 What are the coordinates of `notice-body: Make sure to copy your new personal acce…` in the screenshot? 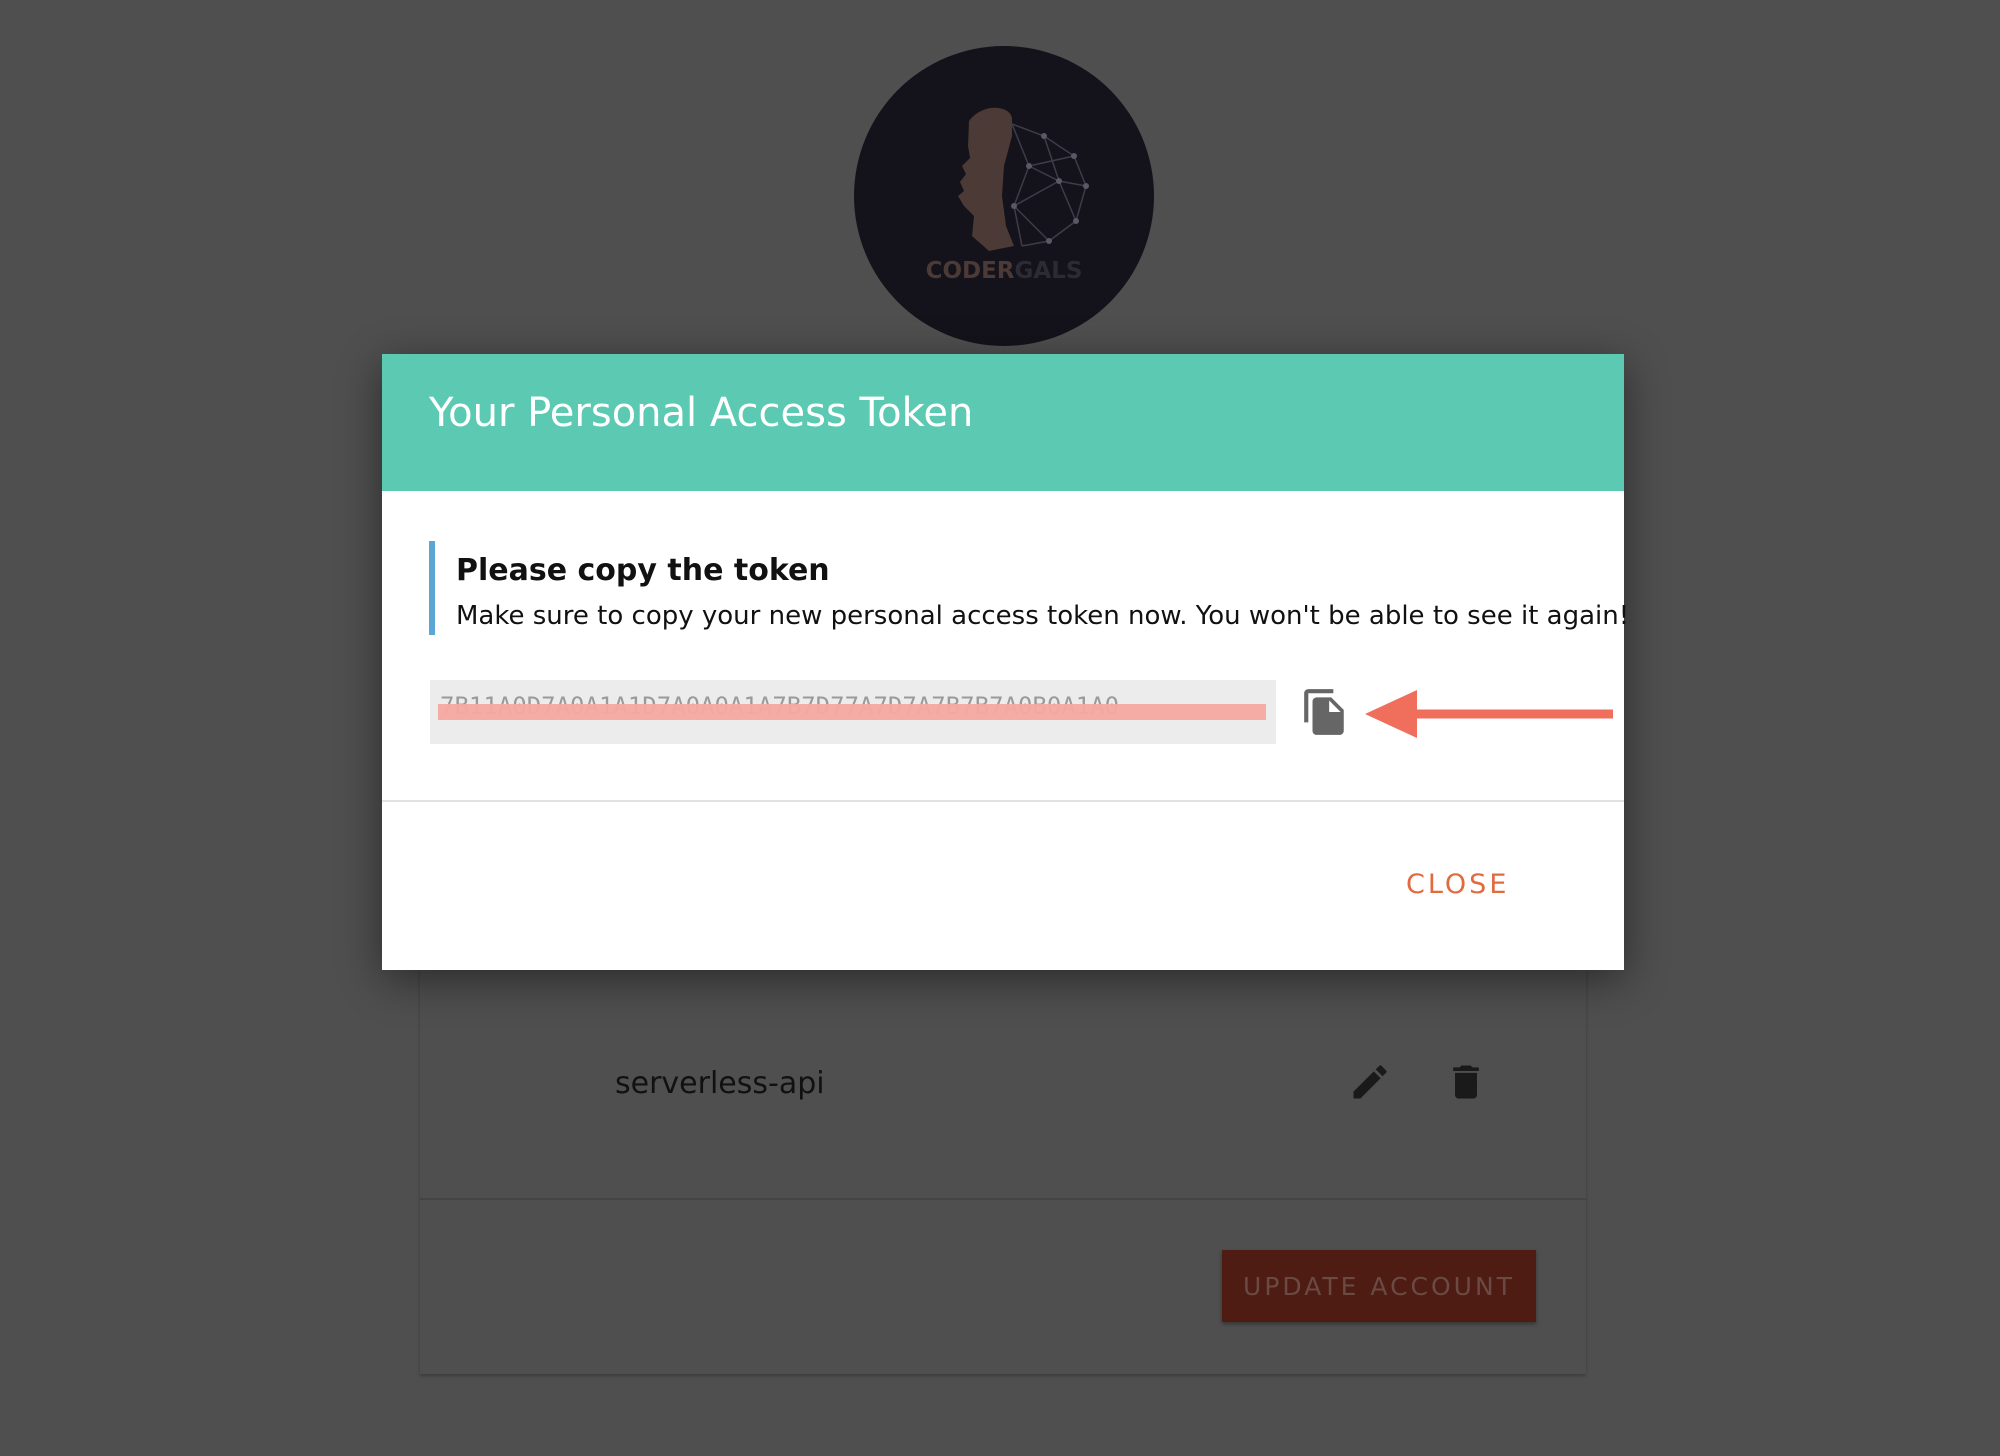 It's located at (1043, 616).